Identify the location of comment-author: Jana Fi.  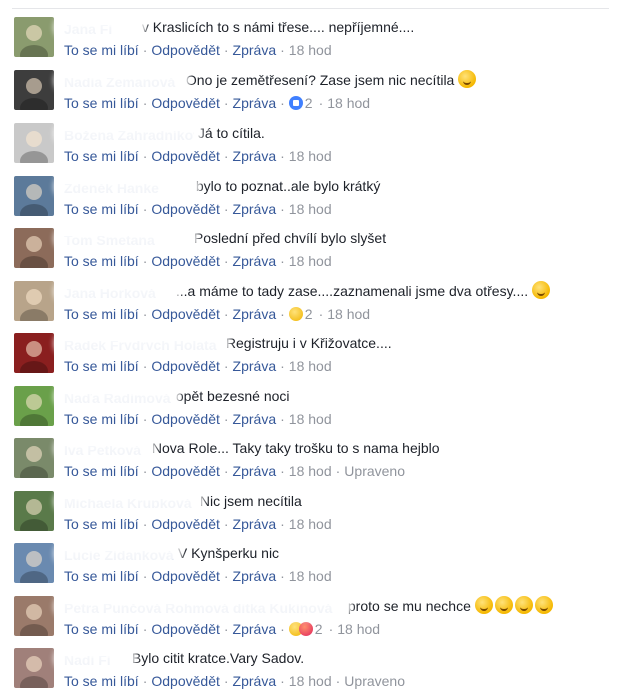
(100, 27).